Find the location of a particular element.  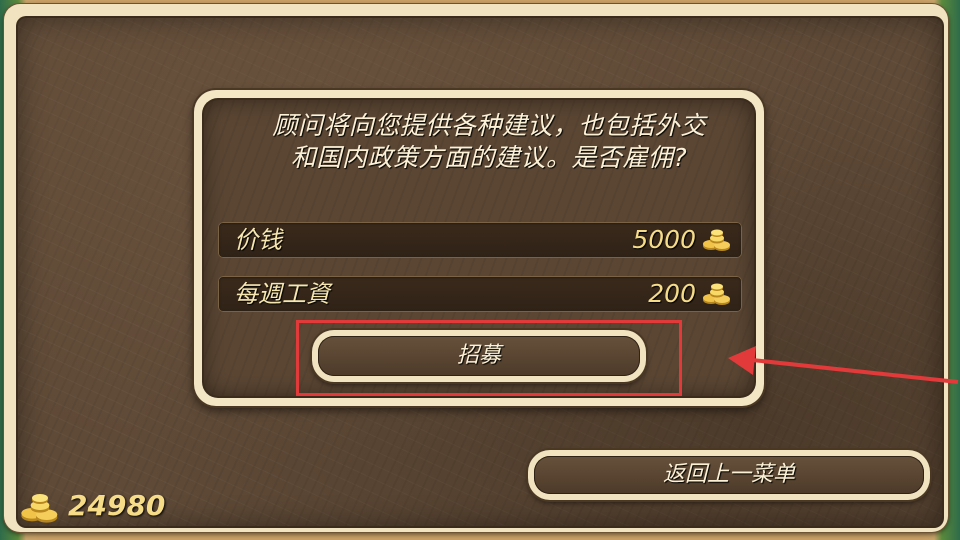

price-label: 价钱 is located at coordinates (258, 240).